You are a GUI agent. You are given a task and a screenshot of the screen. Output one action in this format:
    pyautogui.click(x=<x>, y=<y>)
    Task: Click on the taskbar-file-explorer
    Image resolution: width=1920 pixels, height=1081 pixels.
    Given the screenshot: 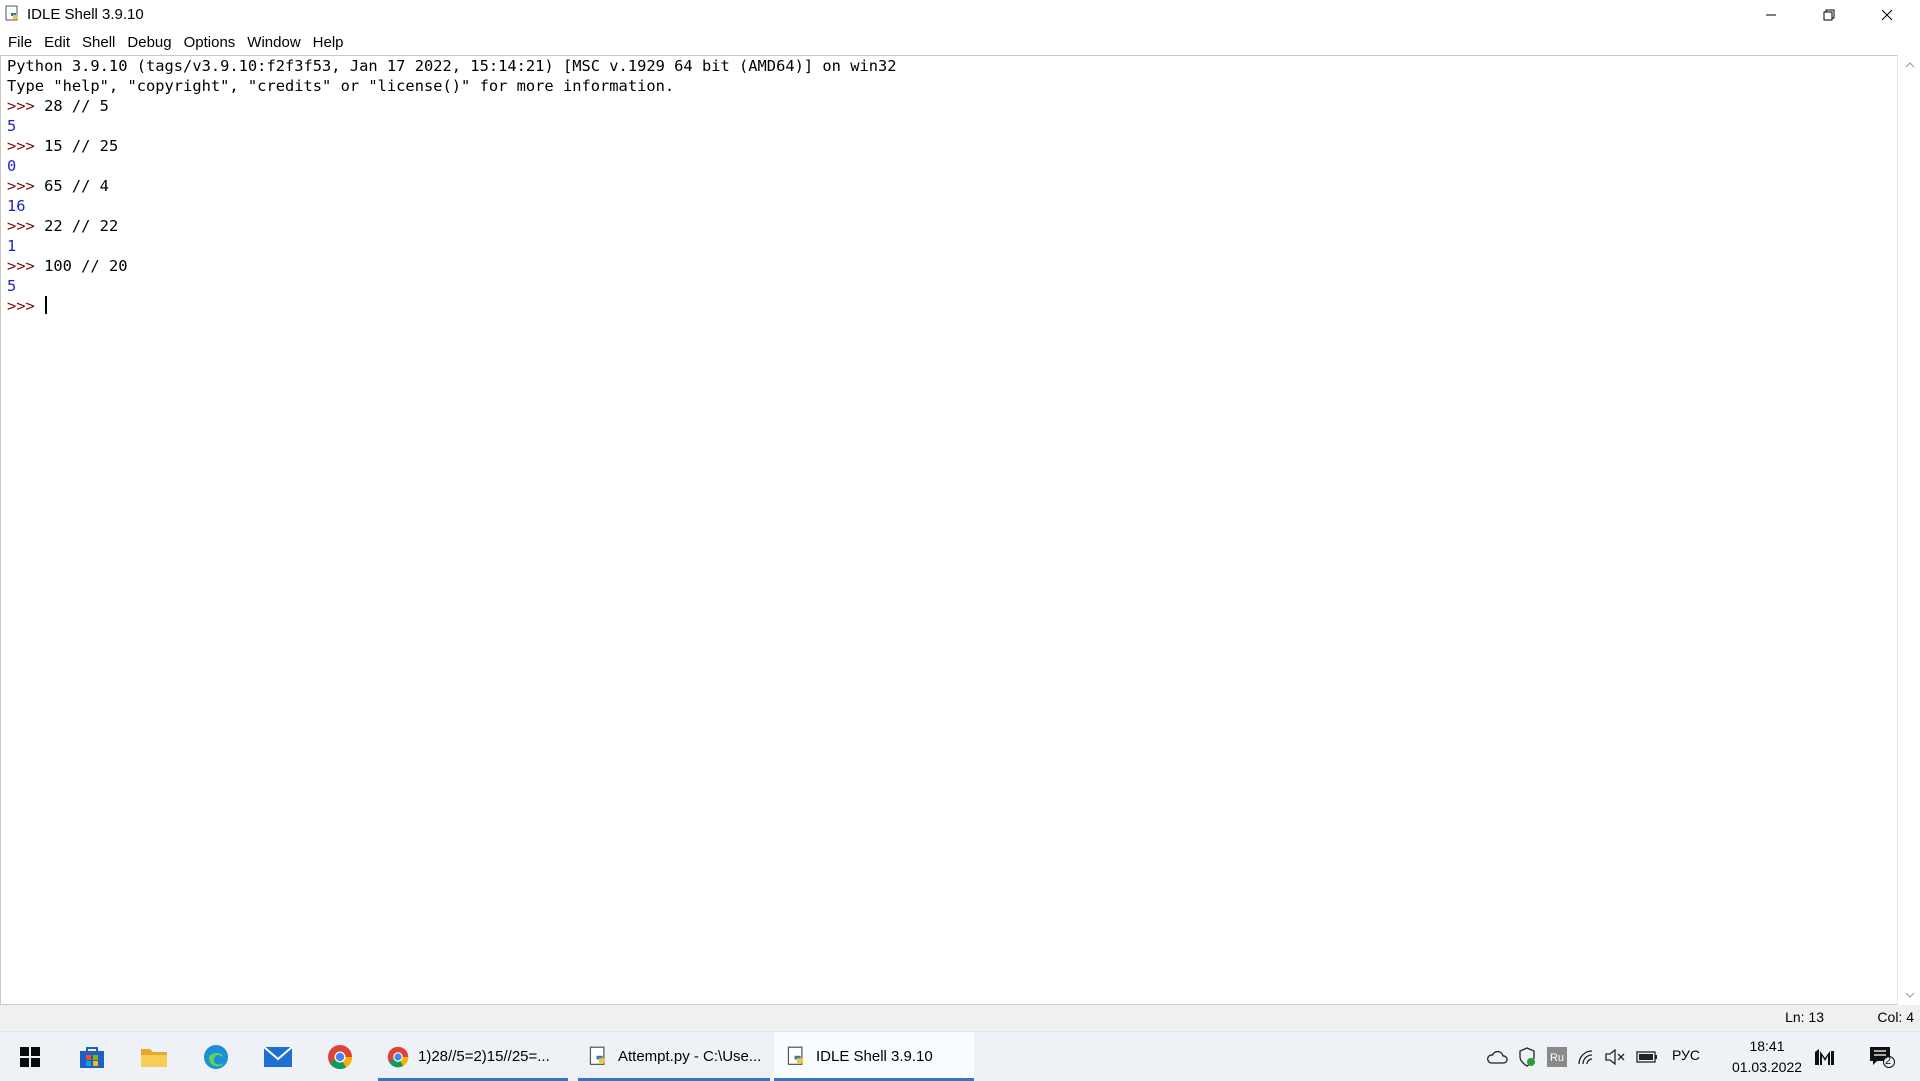 What is the action you would take?
    pyautogui.click(x=154, y=1056)
    